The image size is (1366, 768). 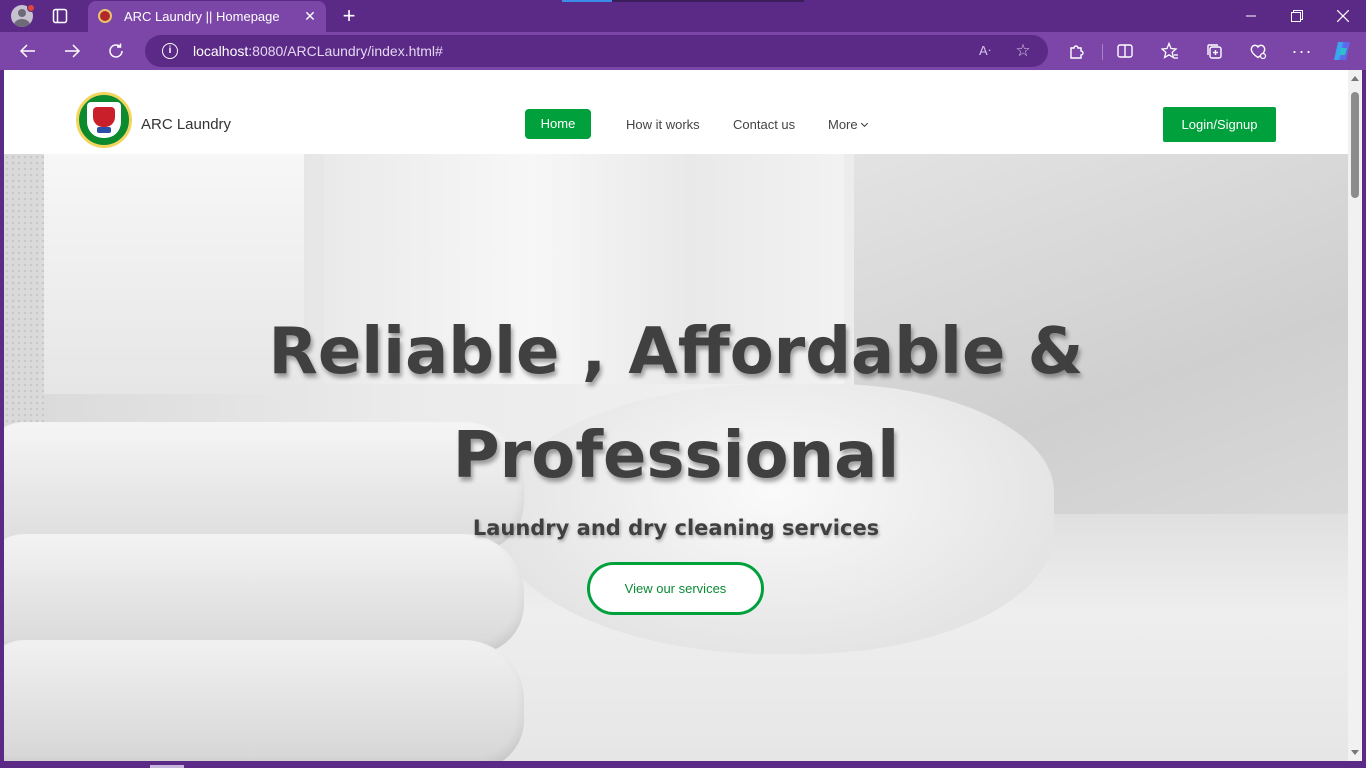 I want to click on hero-subtitle: Laundry and dry cleaning services, so click(x=676, y=528).